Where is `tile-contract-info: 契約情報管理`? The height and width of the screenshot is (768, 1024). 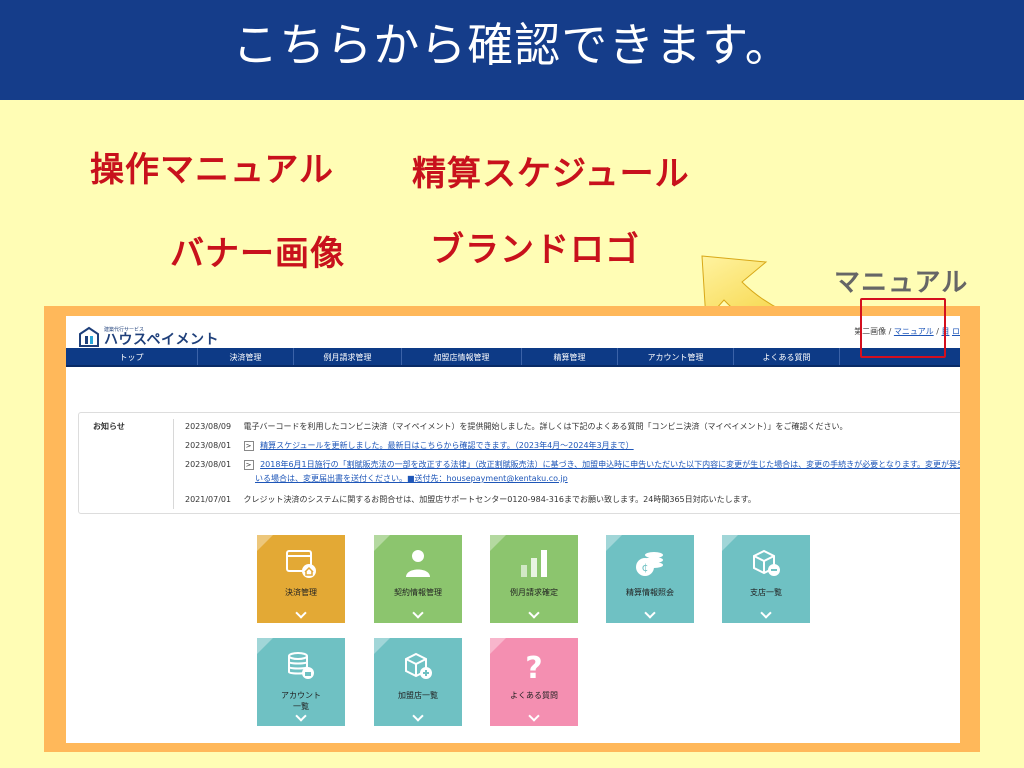 tile-contract-info: 契約情報管理 is located at coordinates (418, 579).